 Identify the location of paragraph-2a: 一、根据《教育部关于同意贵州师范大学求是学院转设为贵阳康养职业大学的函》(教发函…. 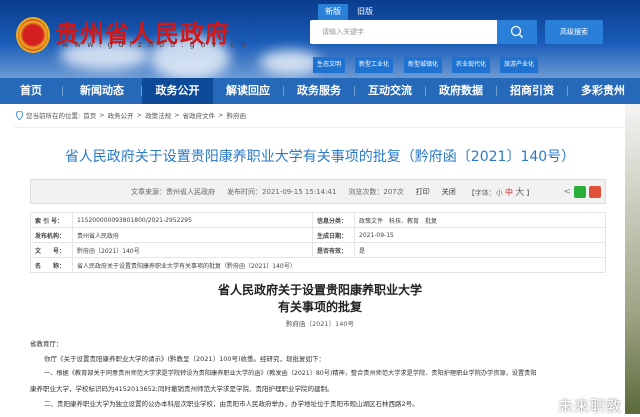
(290, 373).